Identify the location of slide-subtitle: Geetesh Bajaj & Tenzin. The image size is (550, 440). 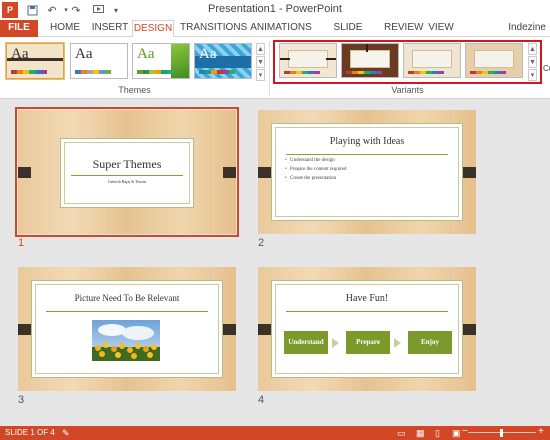
(127, 181).